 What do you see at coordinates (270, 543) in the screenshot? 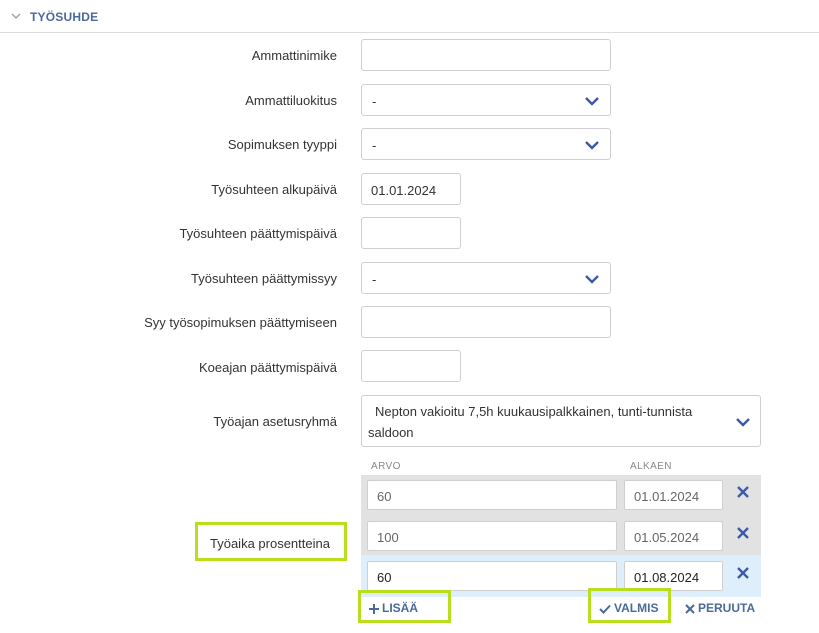
I see `tyoaika-prosentteina-label: Työaika prosentteina` at bounding box center [270, 543].